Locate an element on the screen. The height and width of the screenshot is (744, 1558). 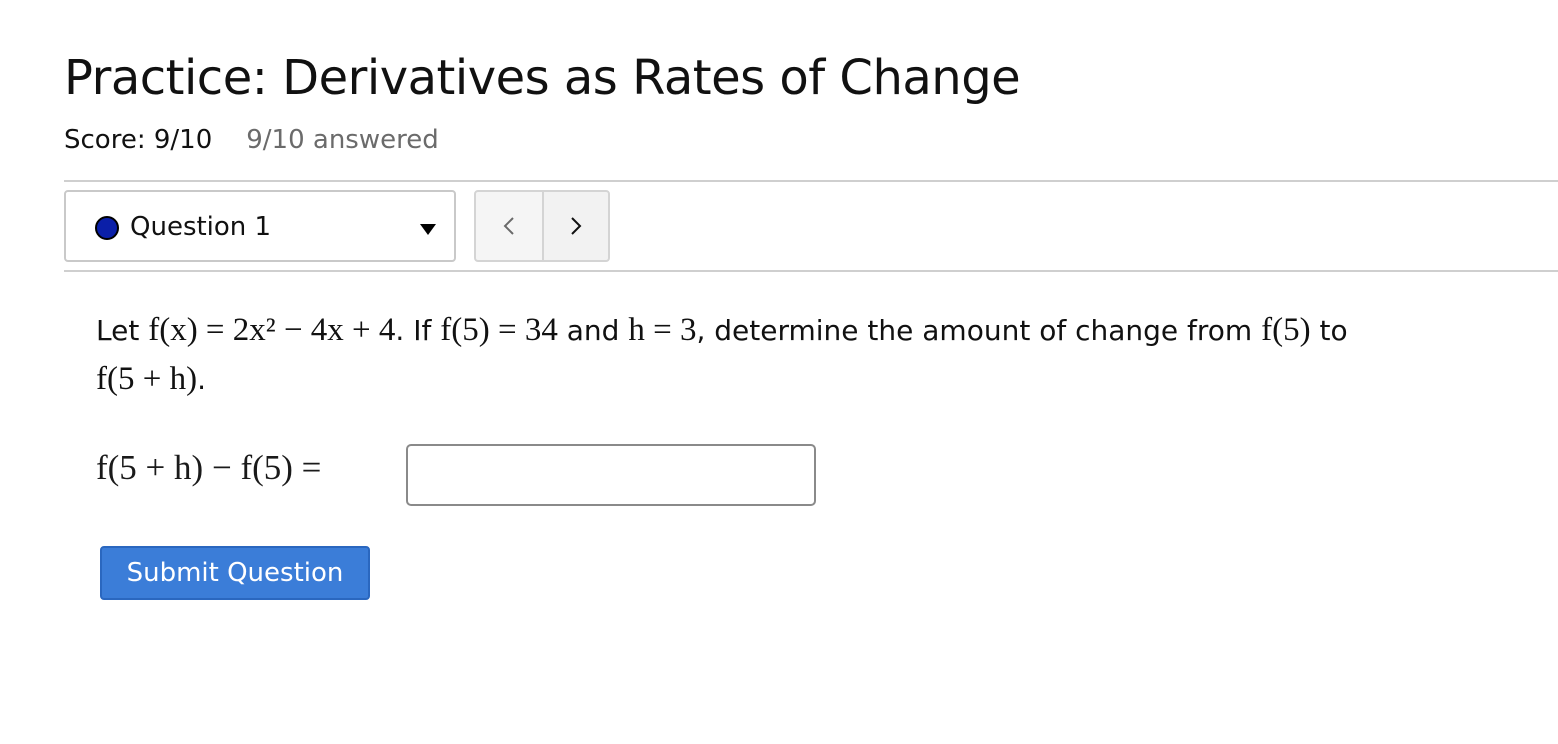
given-value: f(5) = 34 is located at coordinates (499, 330).